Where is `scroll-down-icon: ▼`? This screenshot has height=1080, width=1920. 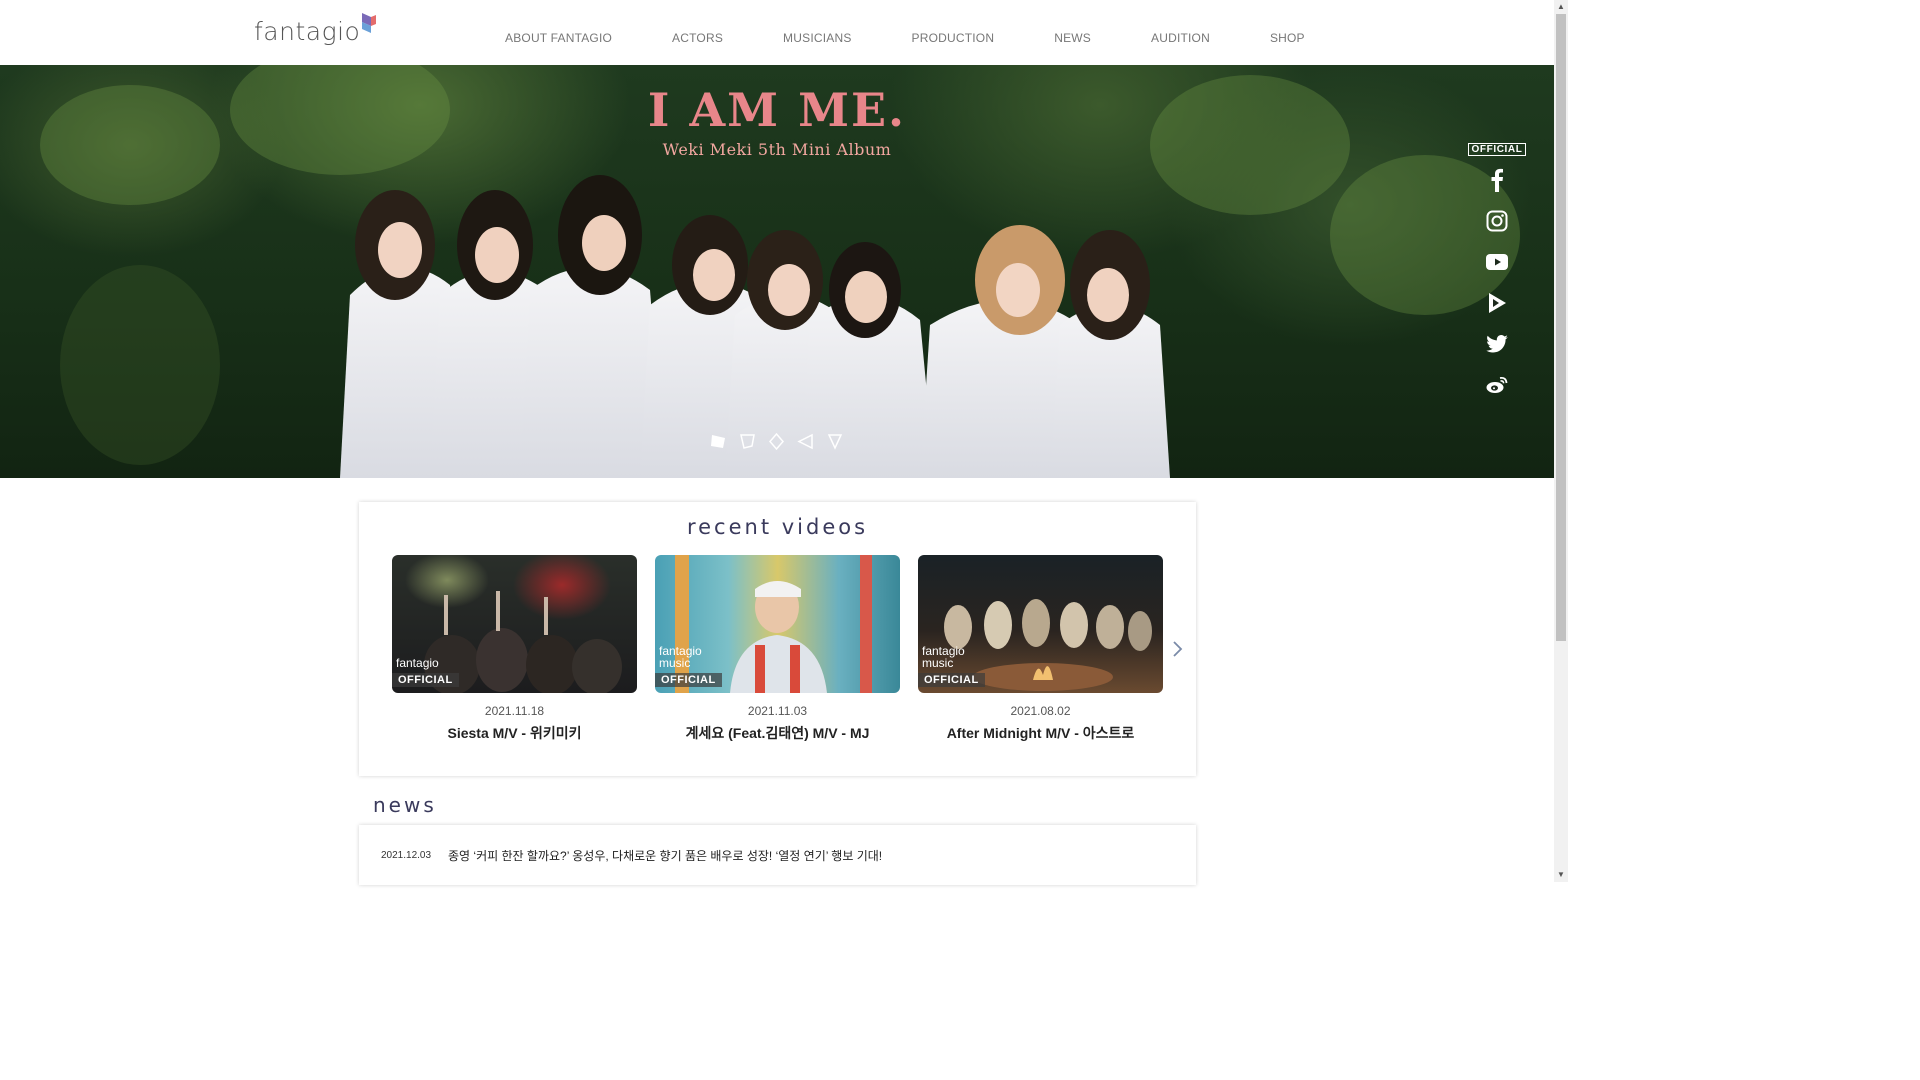 scroll-down-icon: ▼ is located at coordinates (1561, 875).